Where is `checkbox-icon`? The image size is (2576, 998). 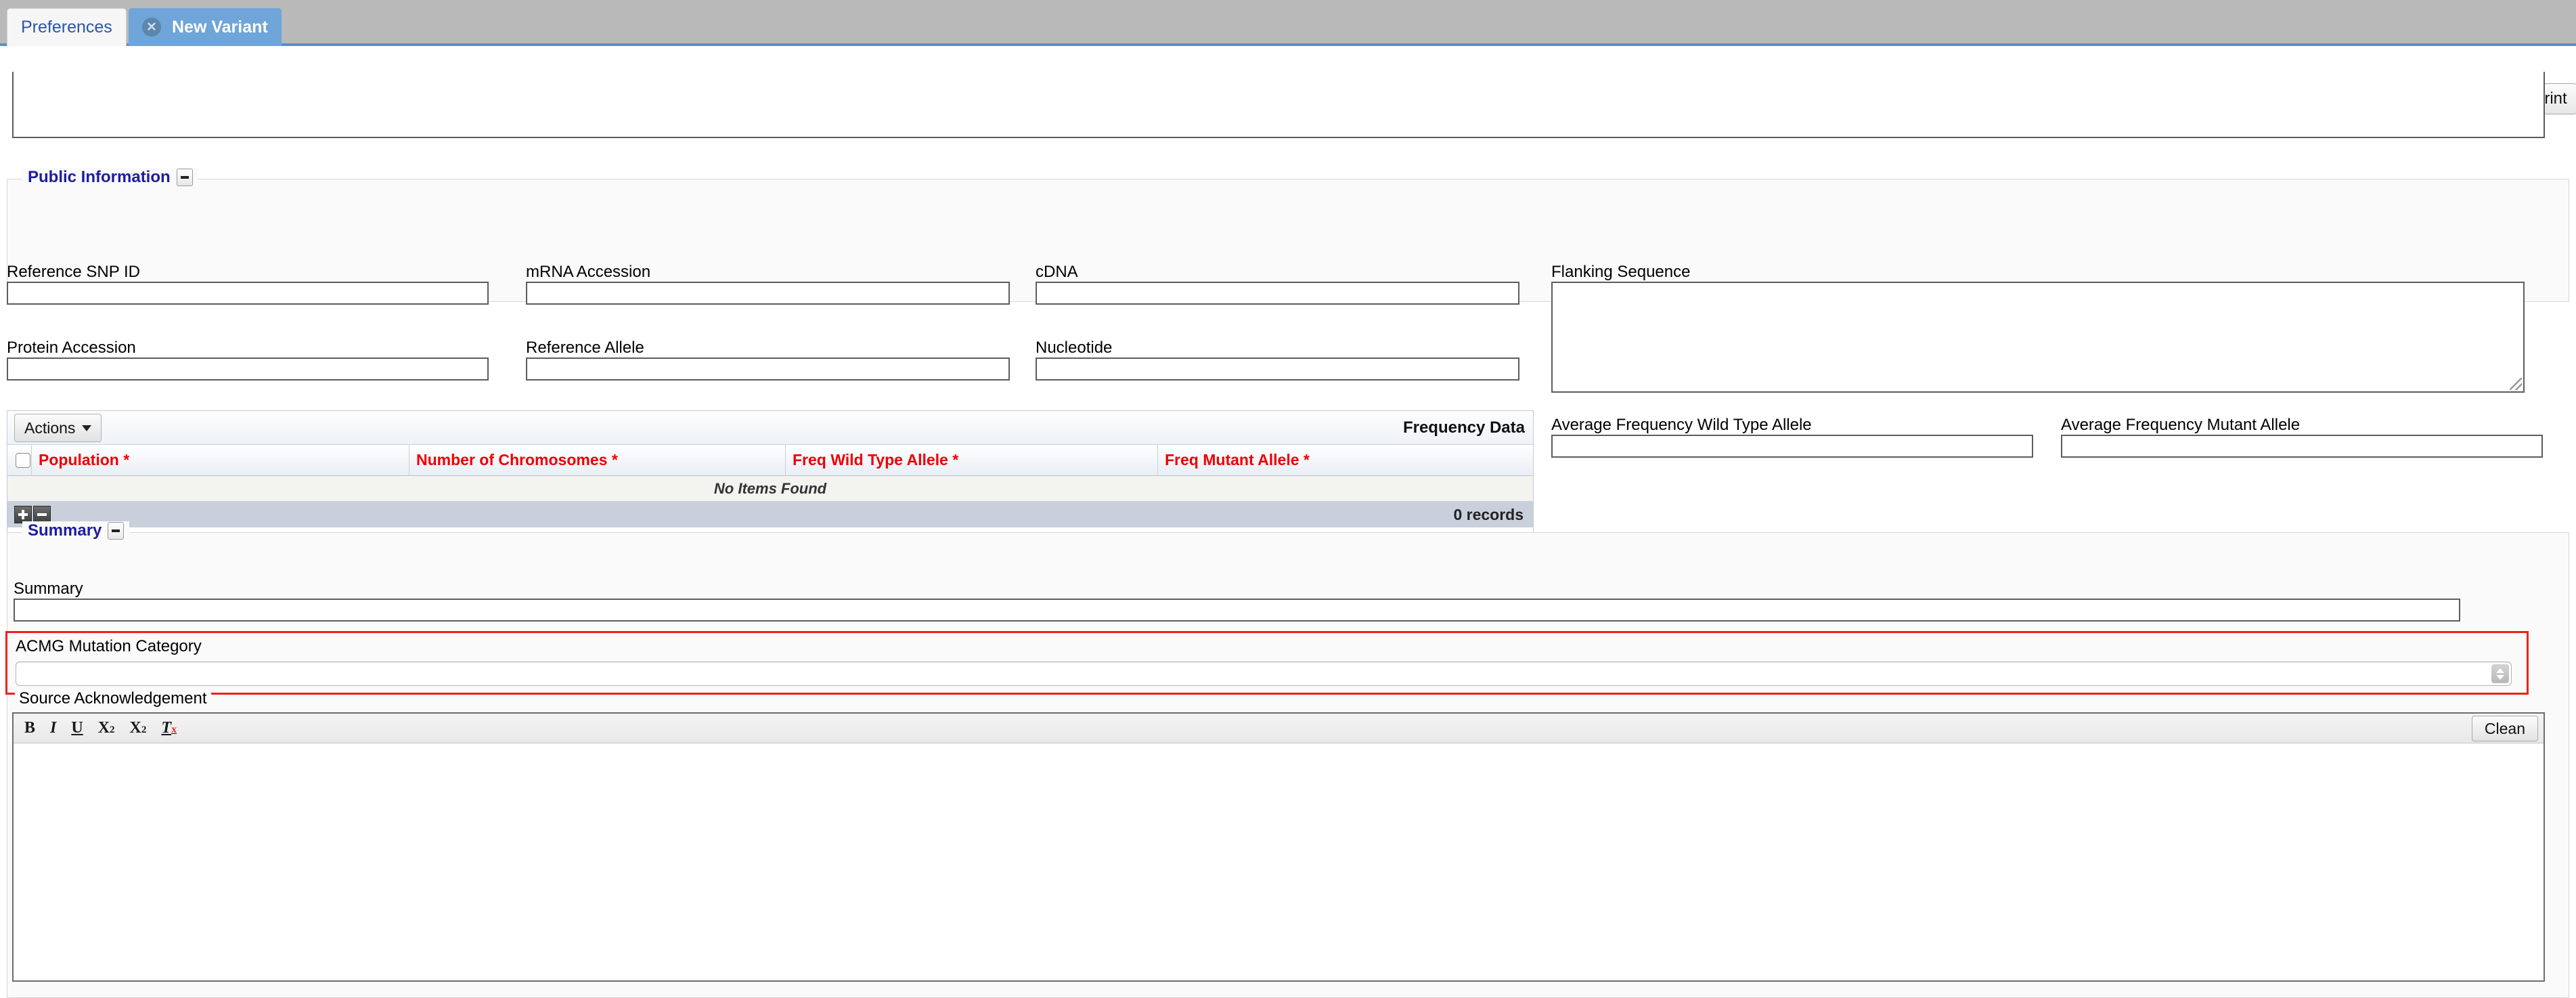
checkbox-icon is located at coordinates (22, 460).